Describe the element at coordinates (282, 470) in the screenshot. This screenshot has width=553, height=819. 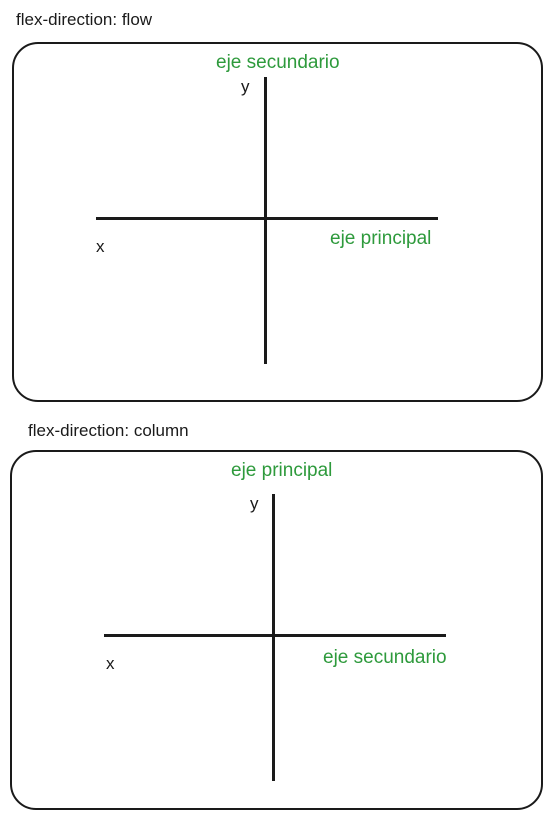
I see `diagram-2-vertical-axis-label: eje principal` at that location.